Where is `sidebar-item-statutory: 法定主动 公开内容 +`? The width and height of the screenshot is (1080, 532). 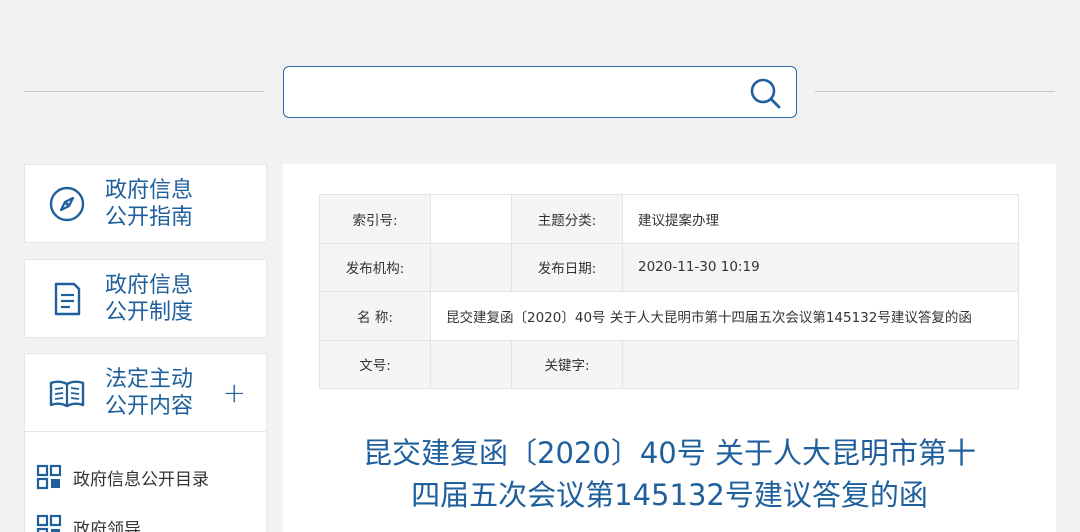
sidebar-item-statutory: 法定主动 公开内容 + is located at coordinates (145, 392).